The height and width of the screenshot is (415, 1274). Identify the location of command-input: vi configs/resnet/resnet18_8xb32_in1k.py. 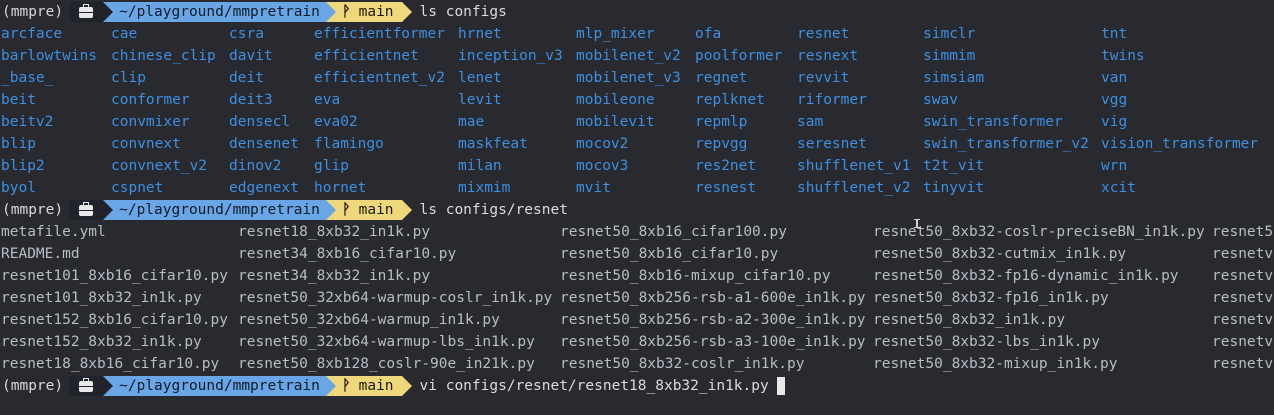
(590, 386).